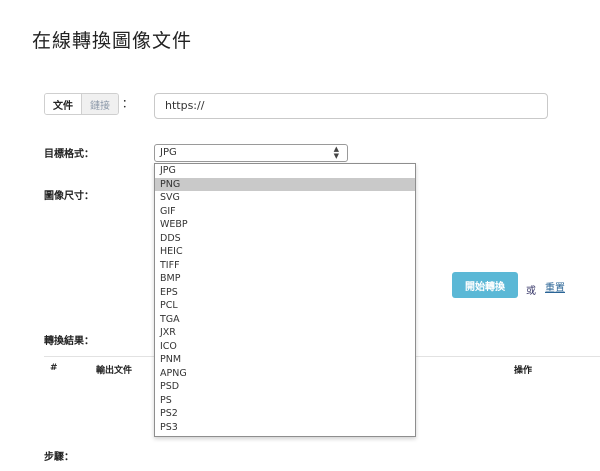 The height and width of the screenshot is (471, 600). Describe the element at coordinates (285, 306) in the screenshot. I see `format-option-pcl: PCL` at that location.